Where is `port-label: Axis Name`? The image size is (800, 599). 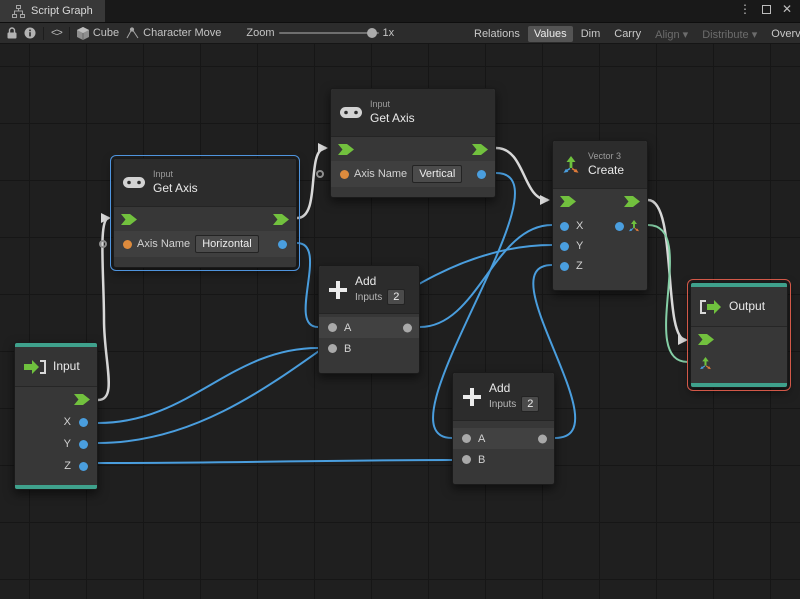 port-label: Axis Name is located at coordinates (164, 244).